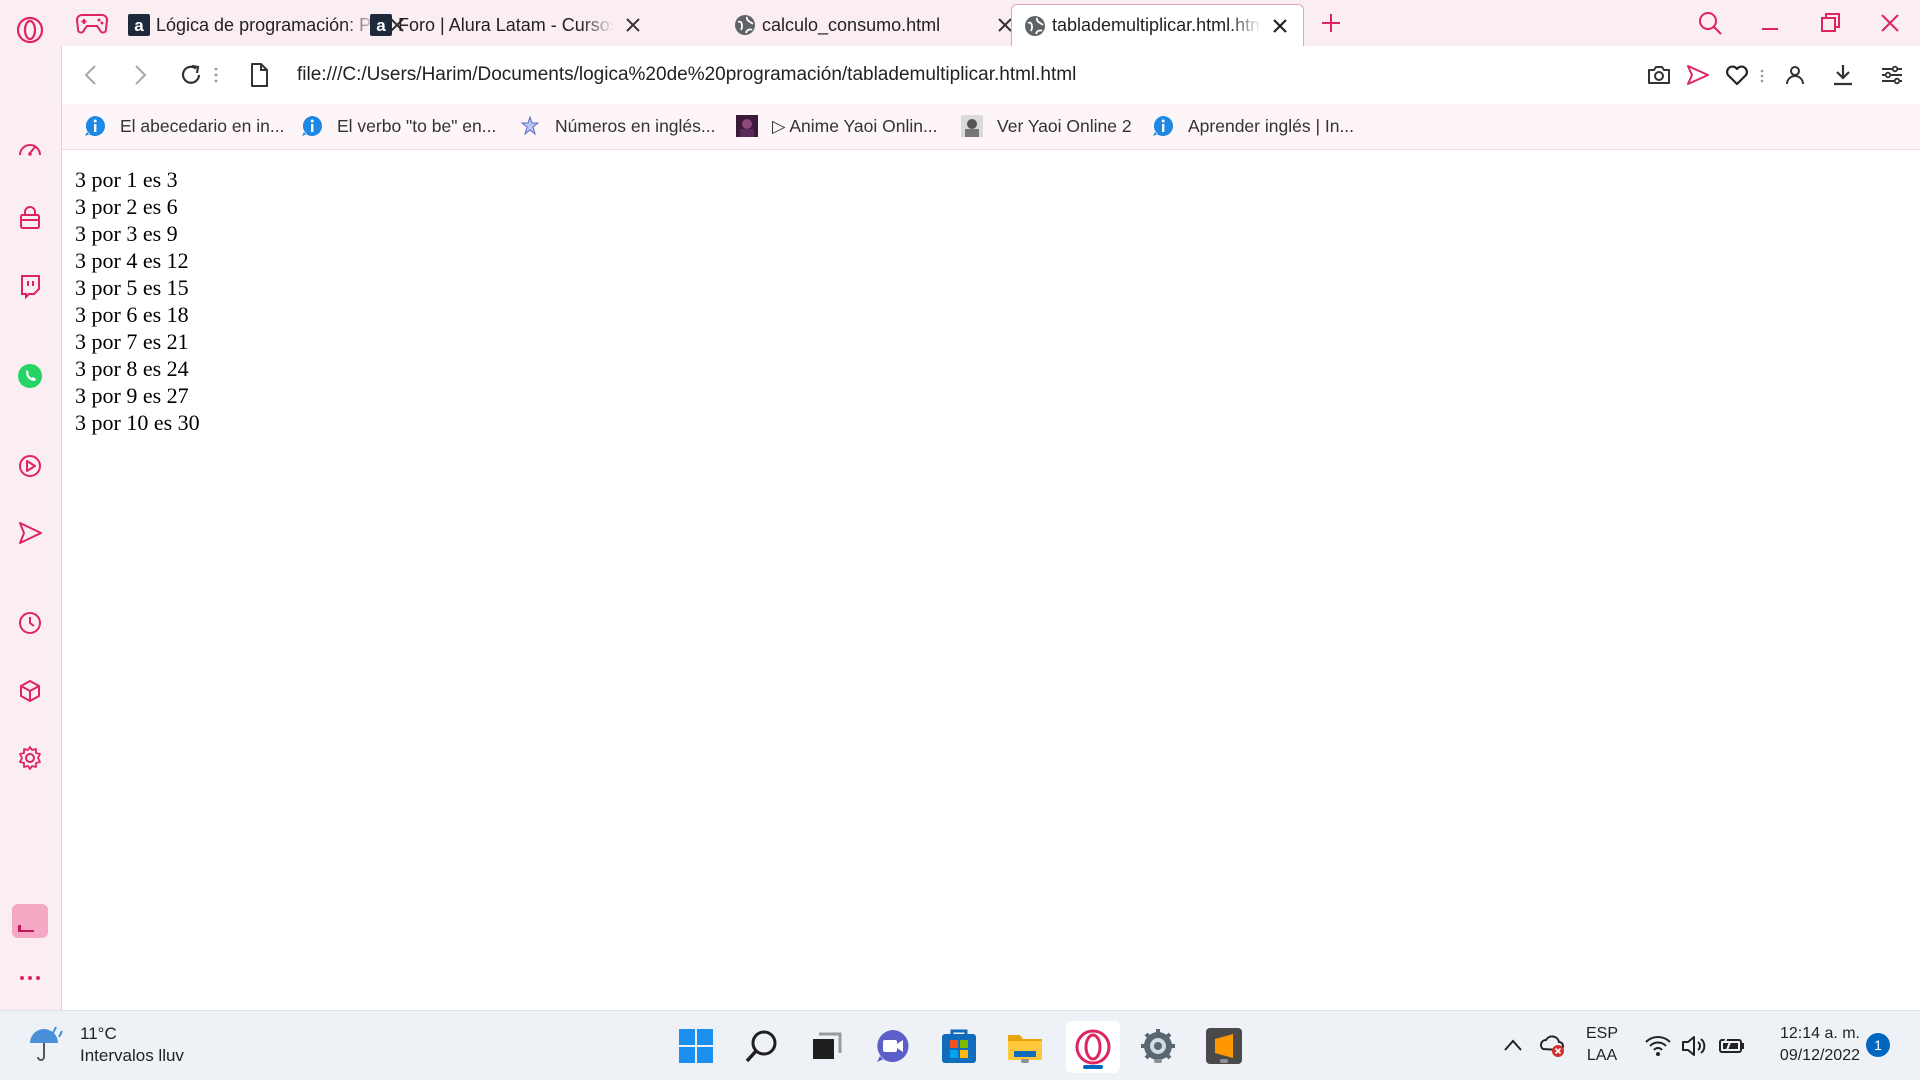 The height and width of the screenshot is (1080, 1920). Describe the element at coordinates (1602, 1045) in the screenshot. I see `input-language: ESP LAA` at that location.